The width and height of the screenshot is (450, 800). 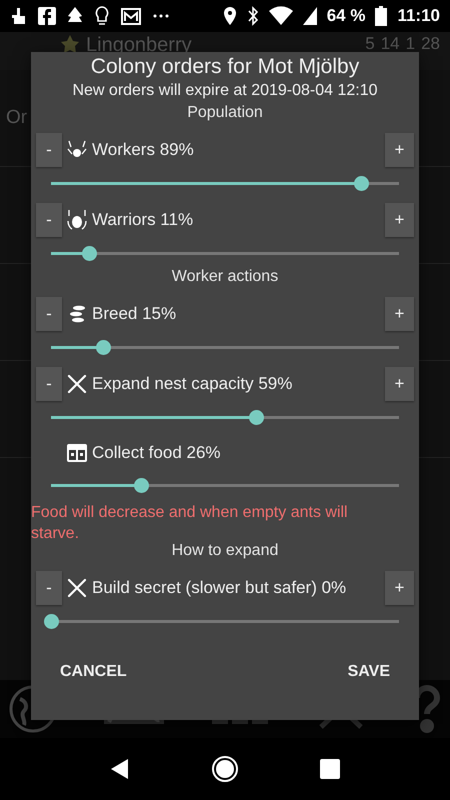 I want to click on battery-level: 64 %, so click(x=346, y=16).